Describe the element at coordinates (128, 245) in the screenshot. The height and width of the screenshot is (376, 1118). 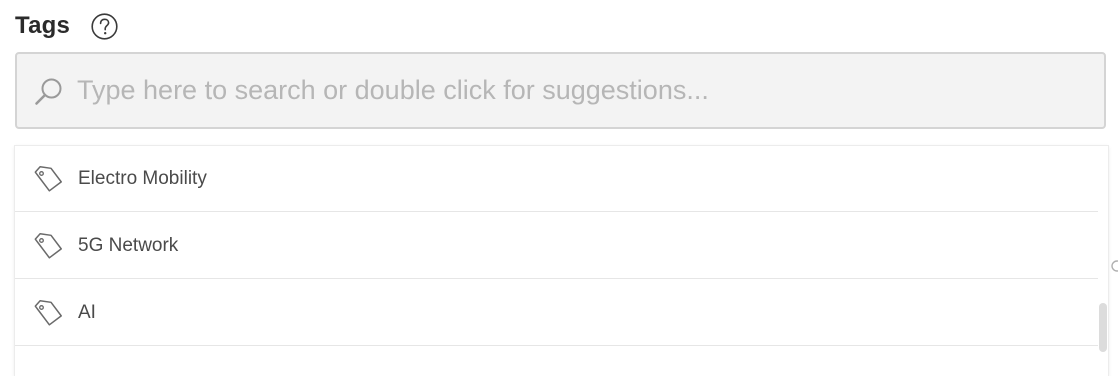
I see `suggestion-item-label: 5G Network` at that location.